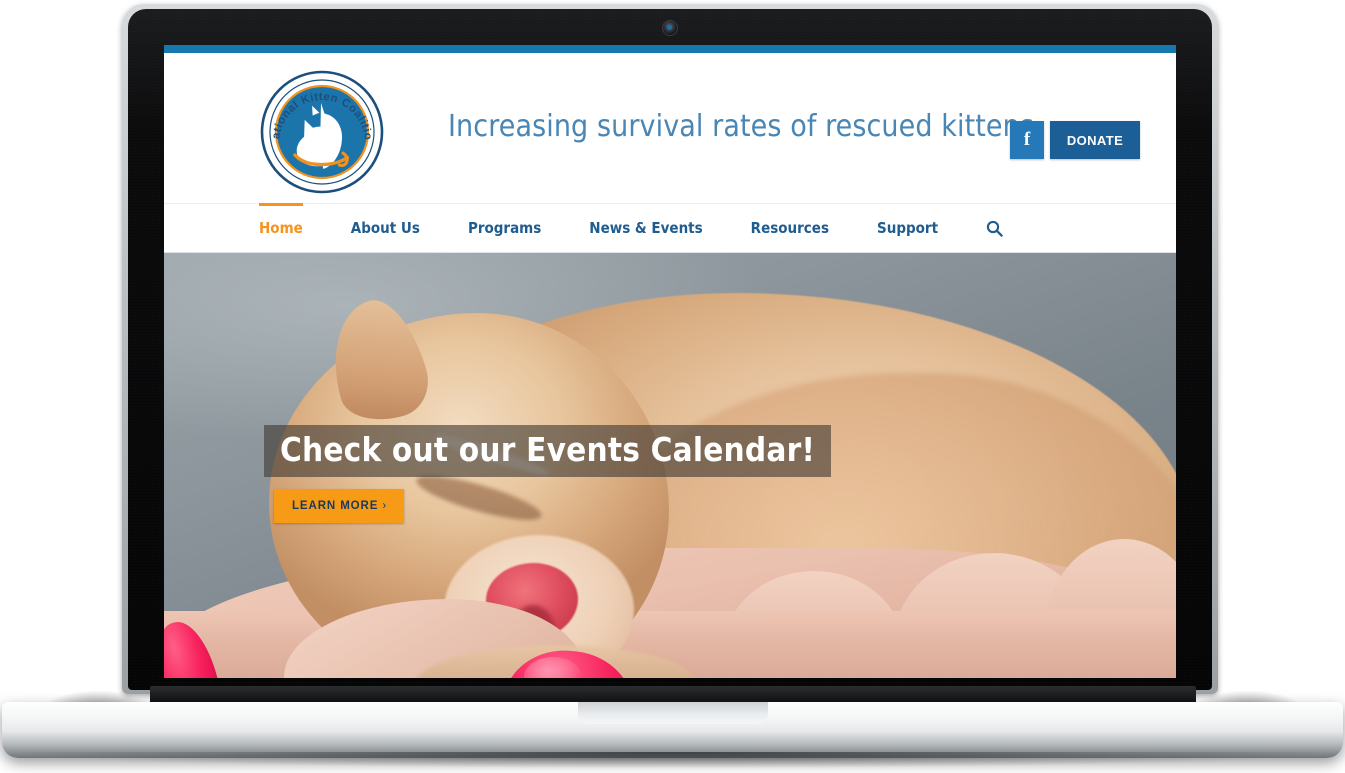 This screenshot has height=773, width=1345. Describe the element at coordinates (385, 228) in the screenshot. I see `nav-item-about-us: About Us` at that location.